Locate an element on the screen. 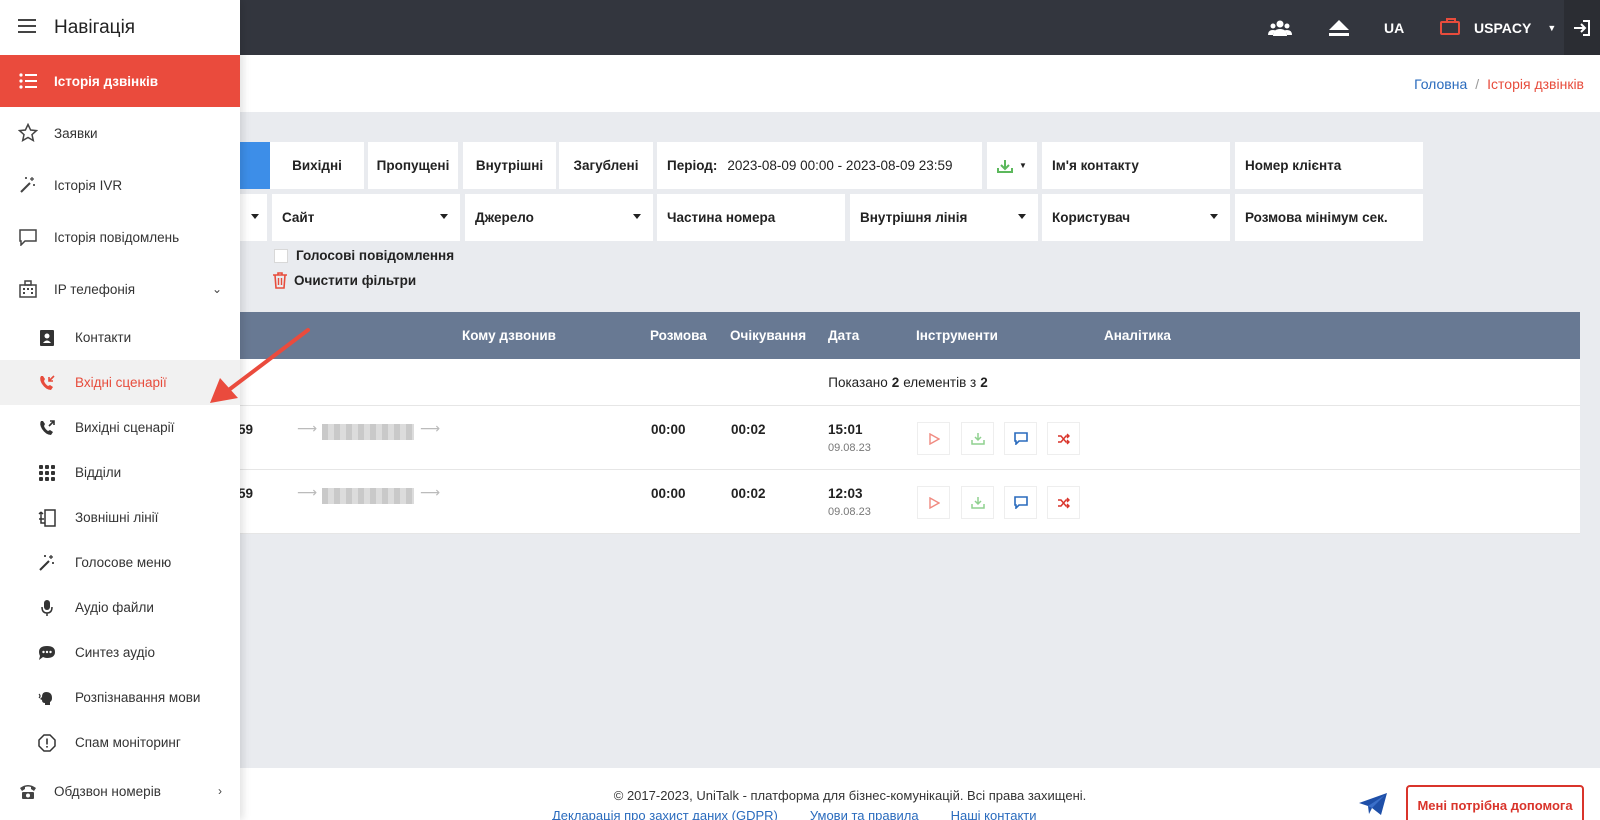 The width and height of the screenshot is (1600, 820). sidebar-item-label: IP телефонія is located at coordinates (95, 289).